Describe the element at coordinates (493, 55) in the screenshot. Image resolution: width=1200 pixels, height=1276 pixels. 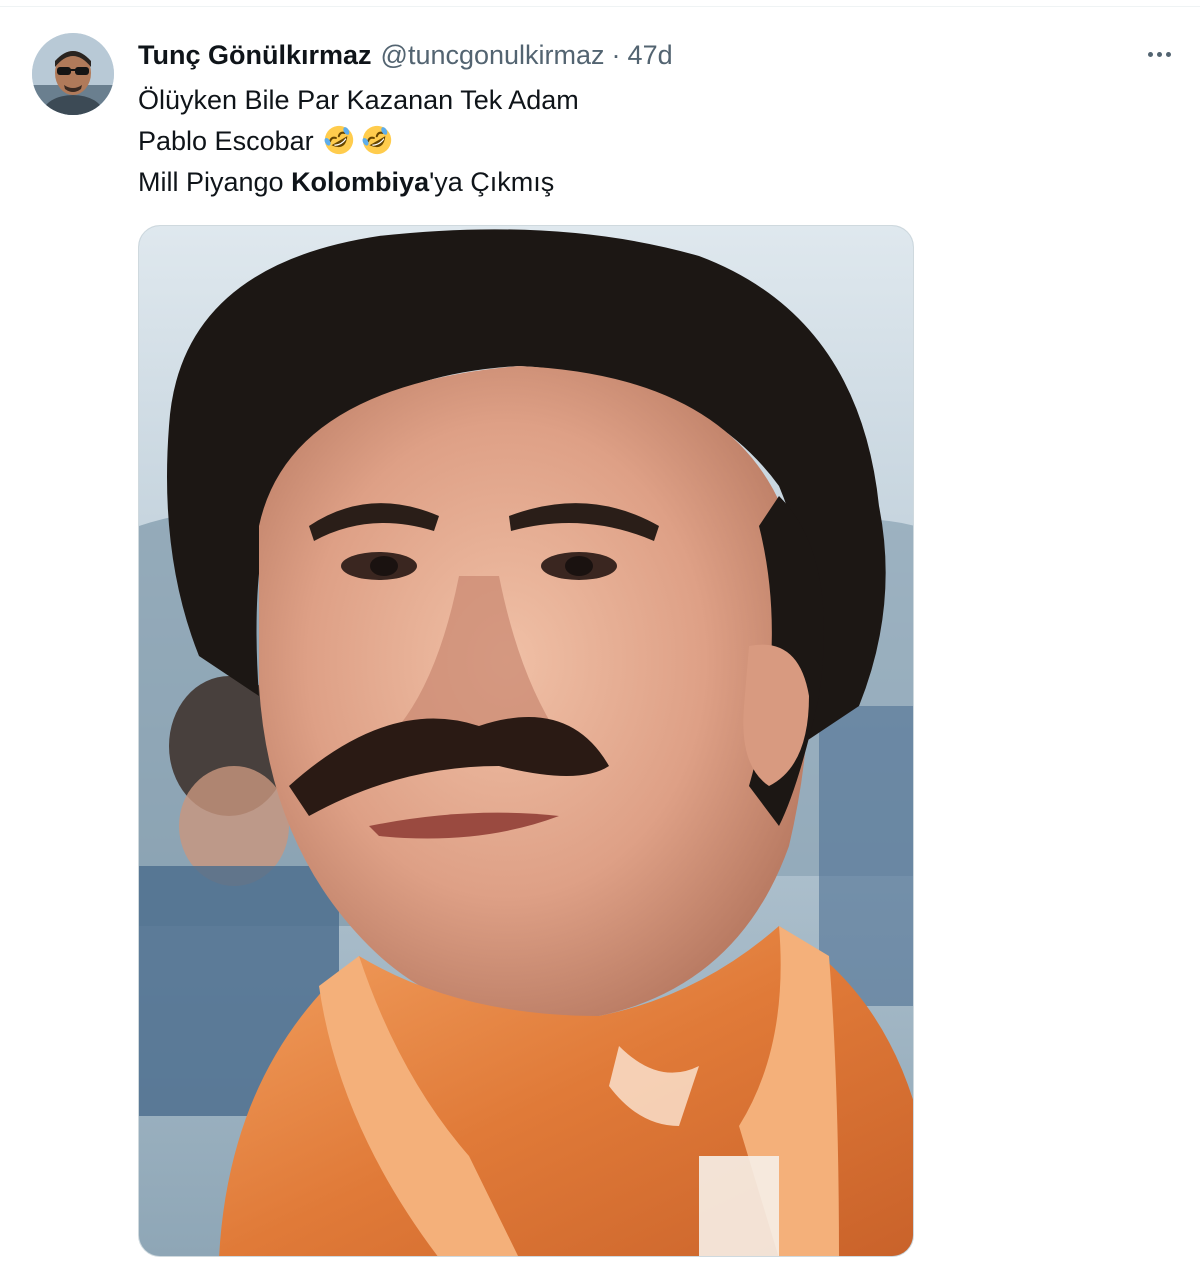
I see `author-handle: @tuncgonulkirmaz` at that location.